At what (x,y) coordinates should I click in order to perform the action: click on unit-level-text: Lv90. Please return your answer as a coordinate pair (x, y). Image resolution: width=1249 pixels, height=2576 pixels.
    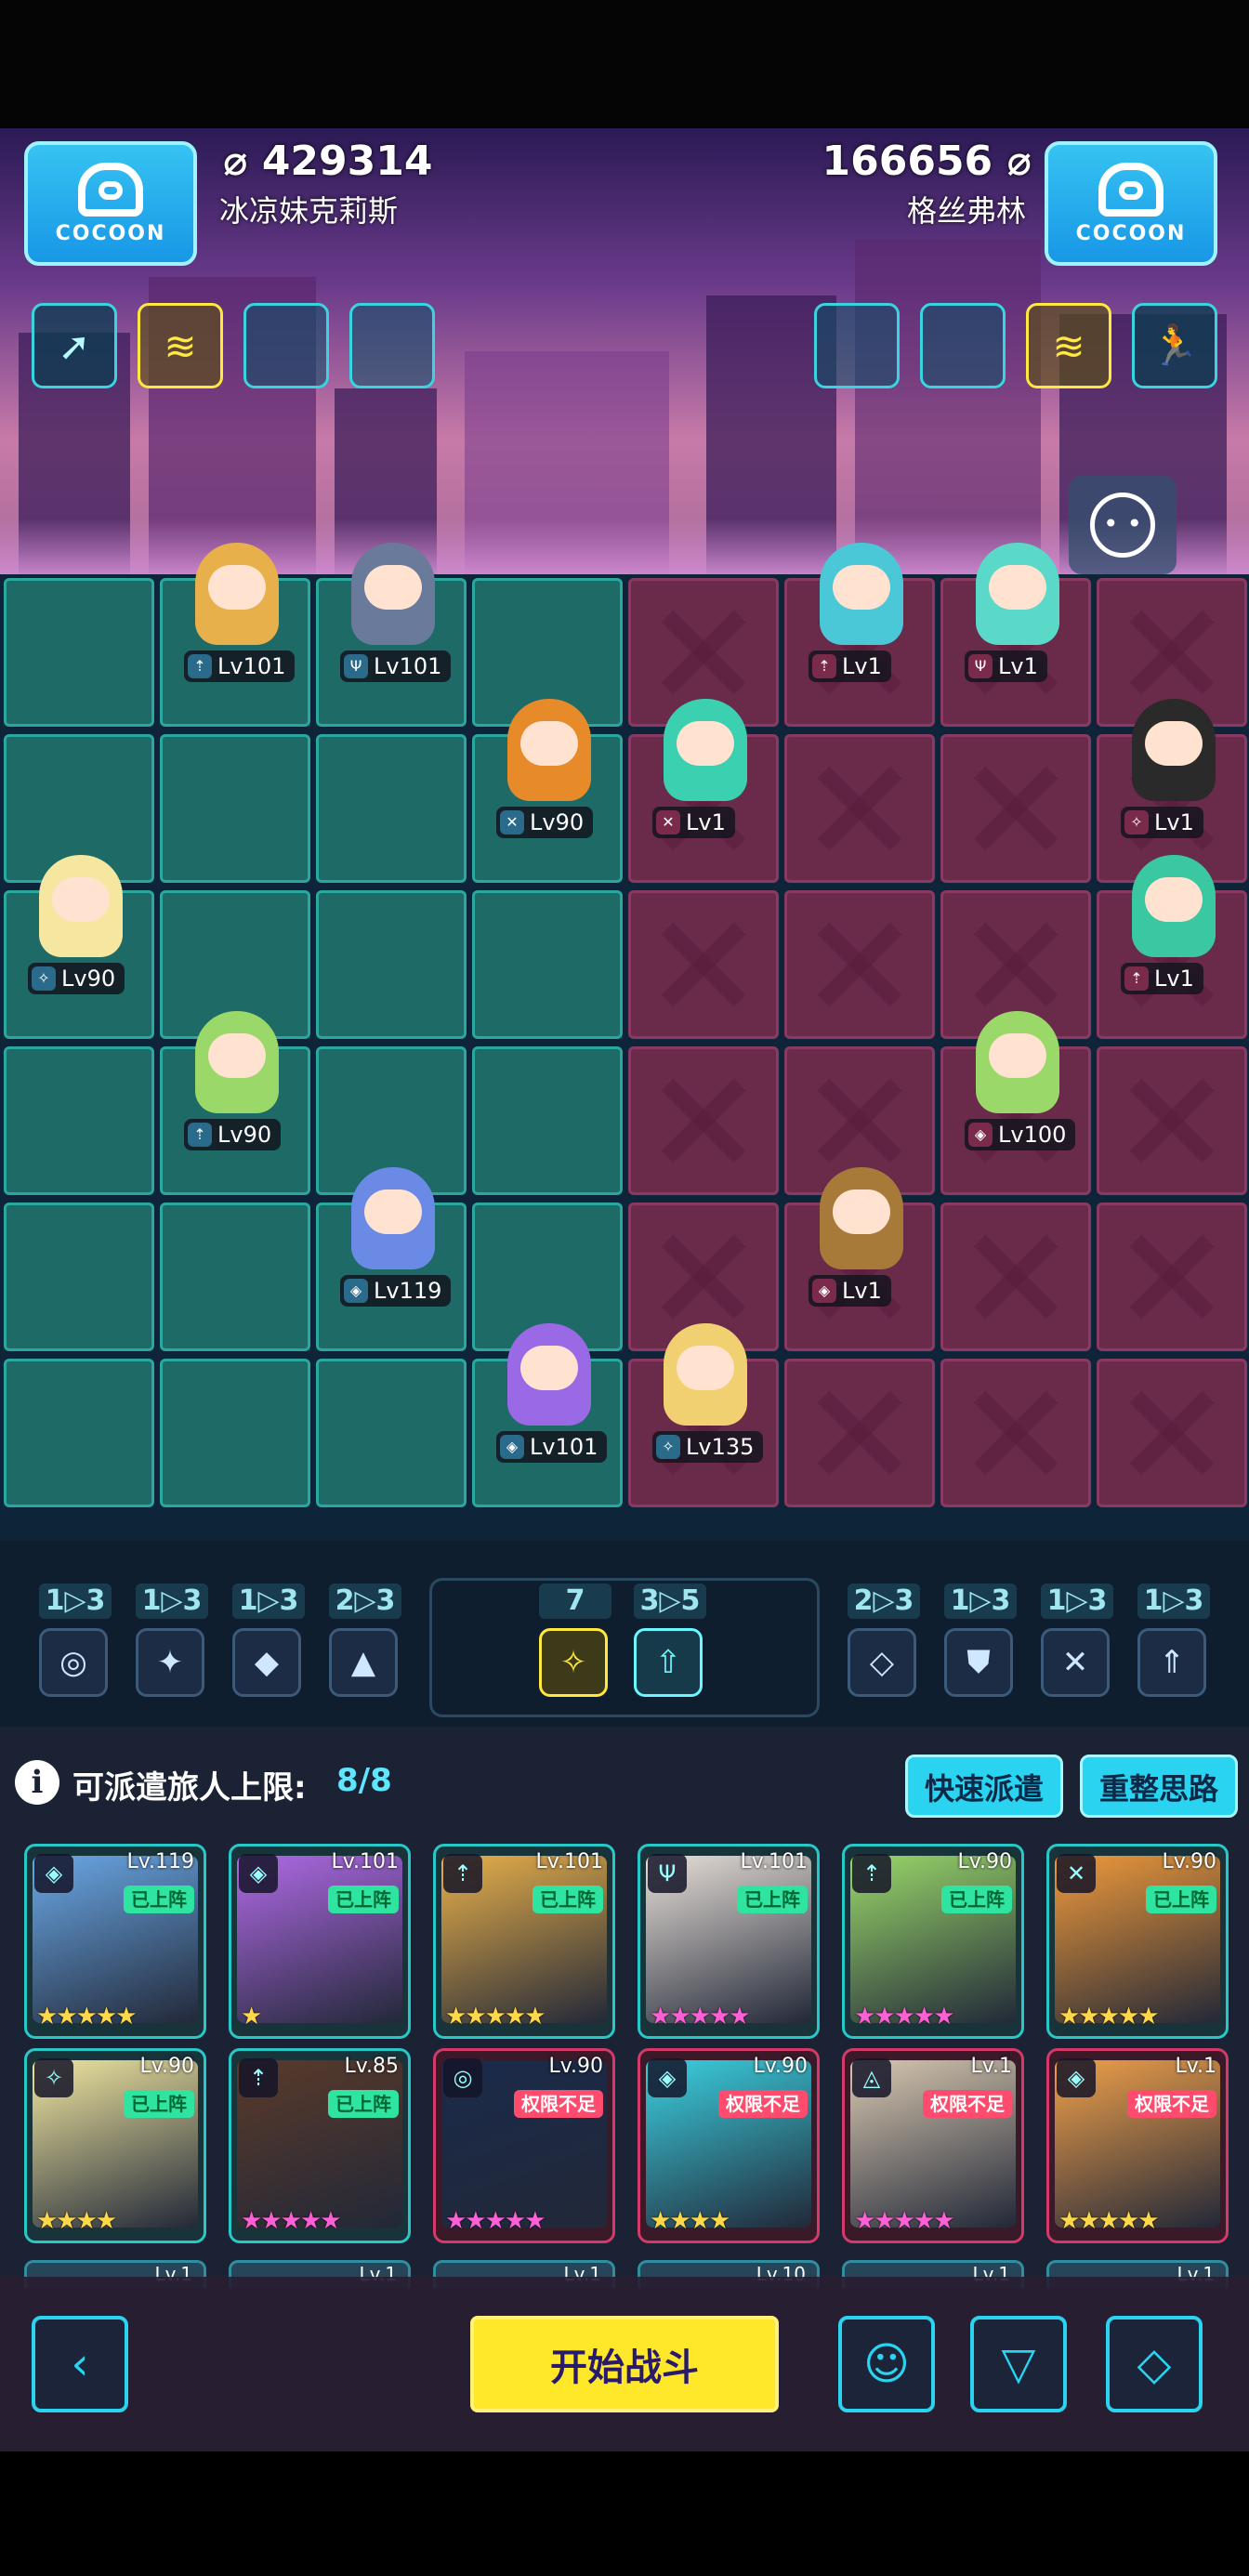
    Looking at the image, I should click on (557, 822).